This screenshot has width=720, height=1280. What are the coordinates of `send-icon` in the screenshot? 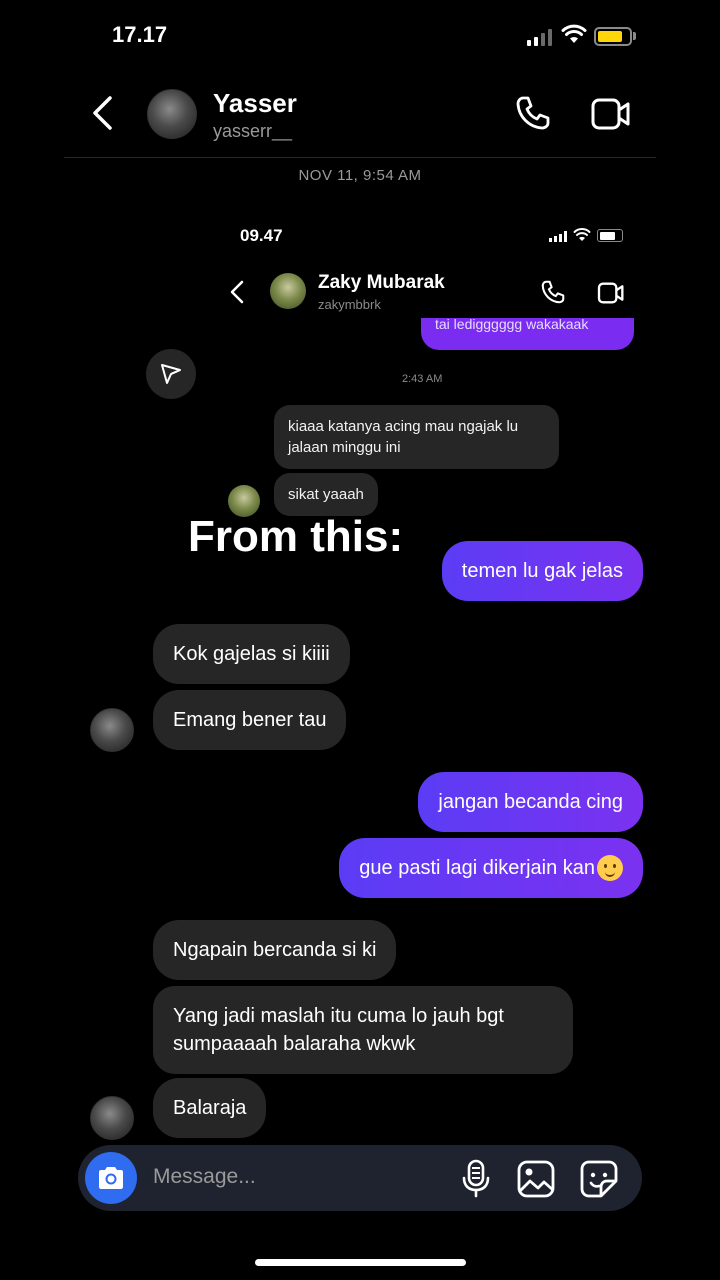 It's located at (171, 374).